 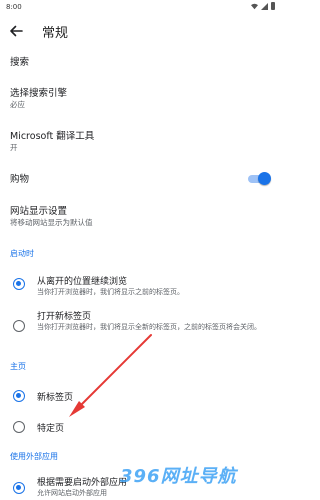 I want to click on pref-translator: Microsoft 翻译工具 开, so click(x=141, y=142).